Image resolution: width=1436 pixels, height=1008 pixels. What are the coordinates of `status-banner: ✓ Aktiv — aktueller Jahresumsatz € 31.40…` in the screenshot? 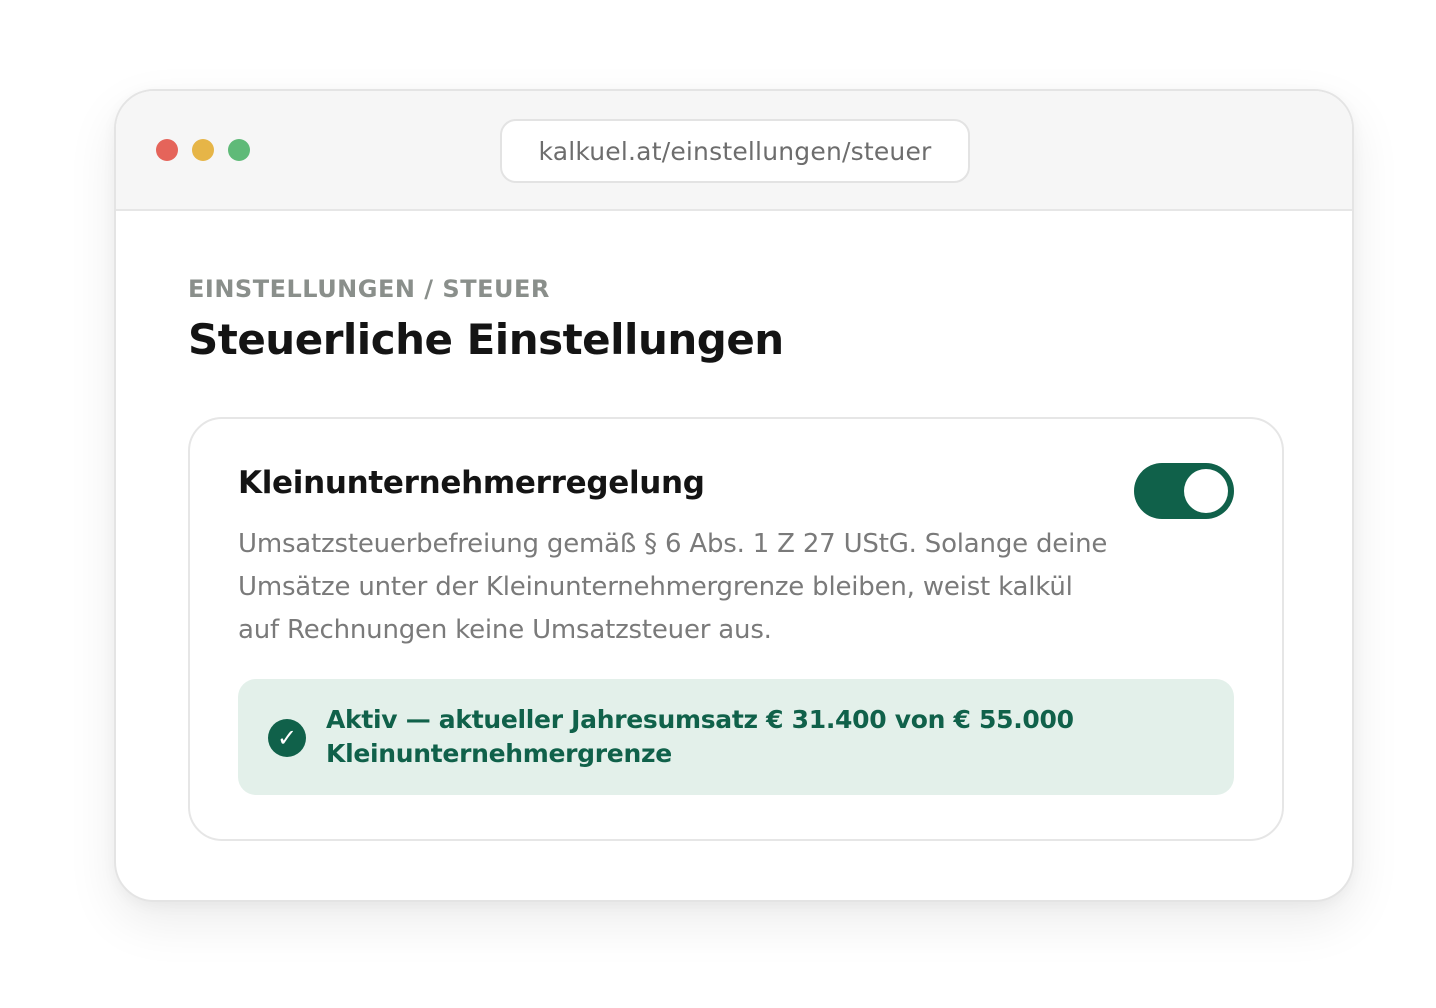 It's located at (736, 737).